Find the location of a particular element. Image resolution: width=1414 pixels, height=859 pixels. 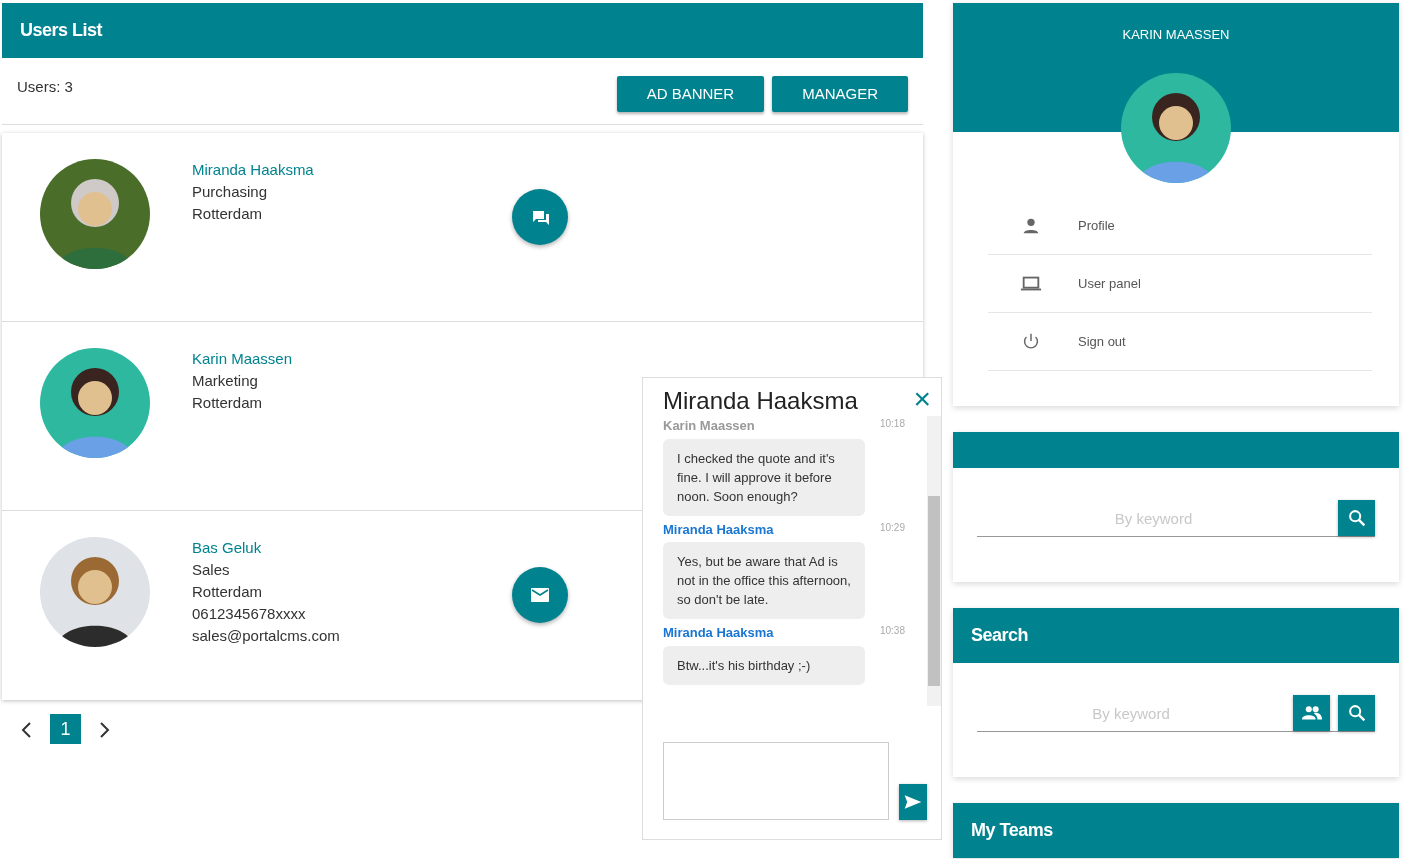

toolbar-button: AD BANNER is located at coordinates (690, 94).